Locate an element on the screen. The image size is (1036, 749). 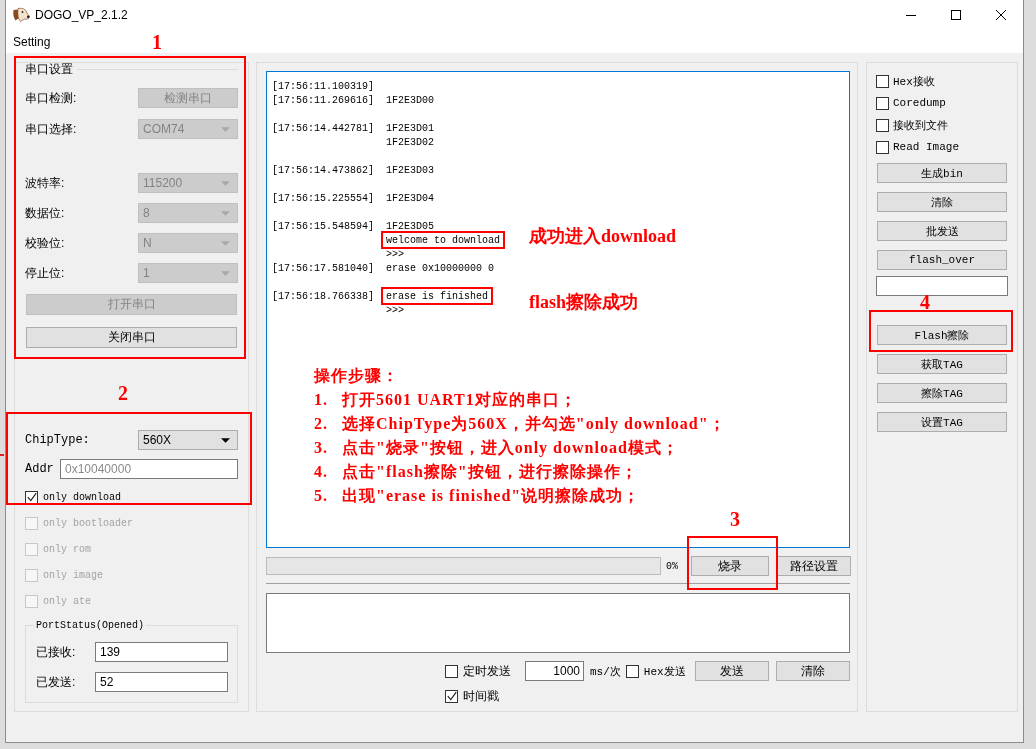
annotation-number: 2 is located at coordinates (123, 393).